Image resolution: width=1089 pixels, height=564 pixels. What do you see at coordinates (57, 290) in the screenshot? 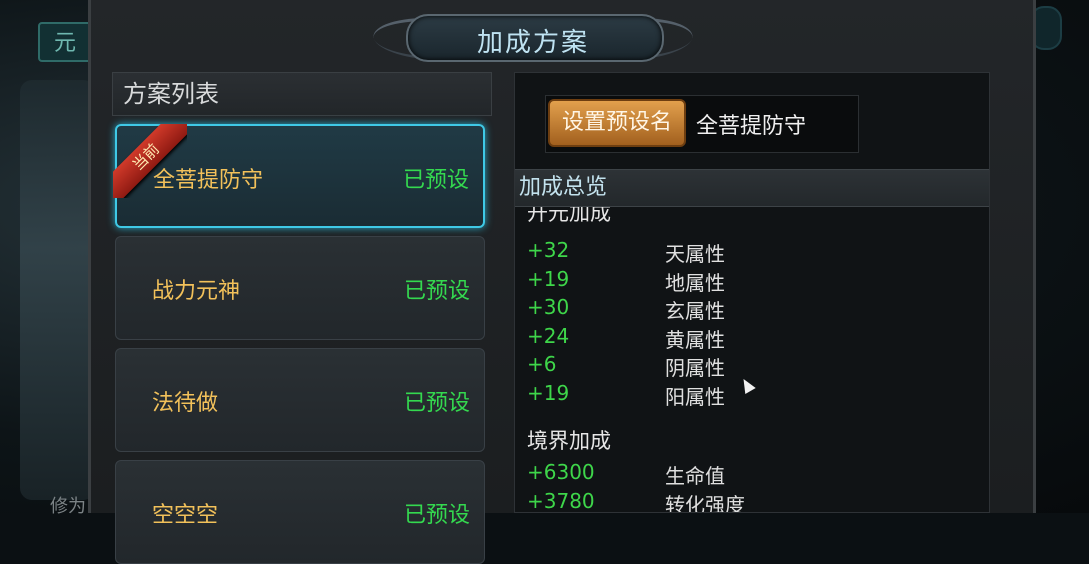
I see `background-character` at bounding box center [57, 290].